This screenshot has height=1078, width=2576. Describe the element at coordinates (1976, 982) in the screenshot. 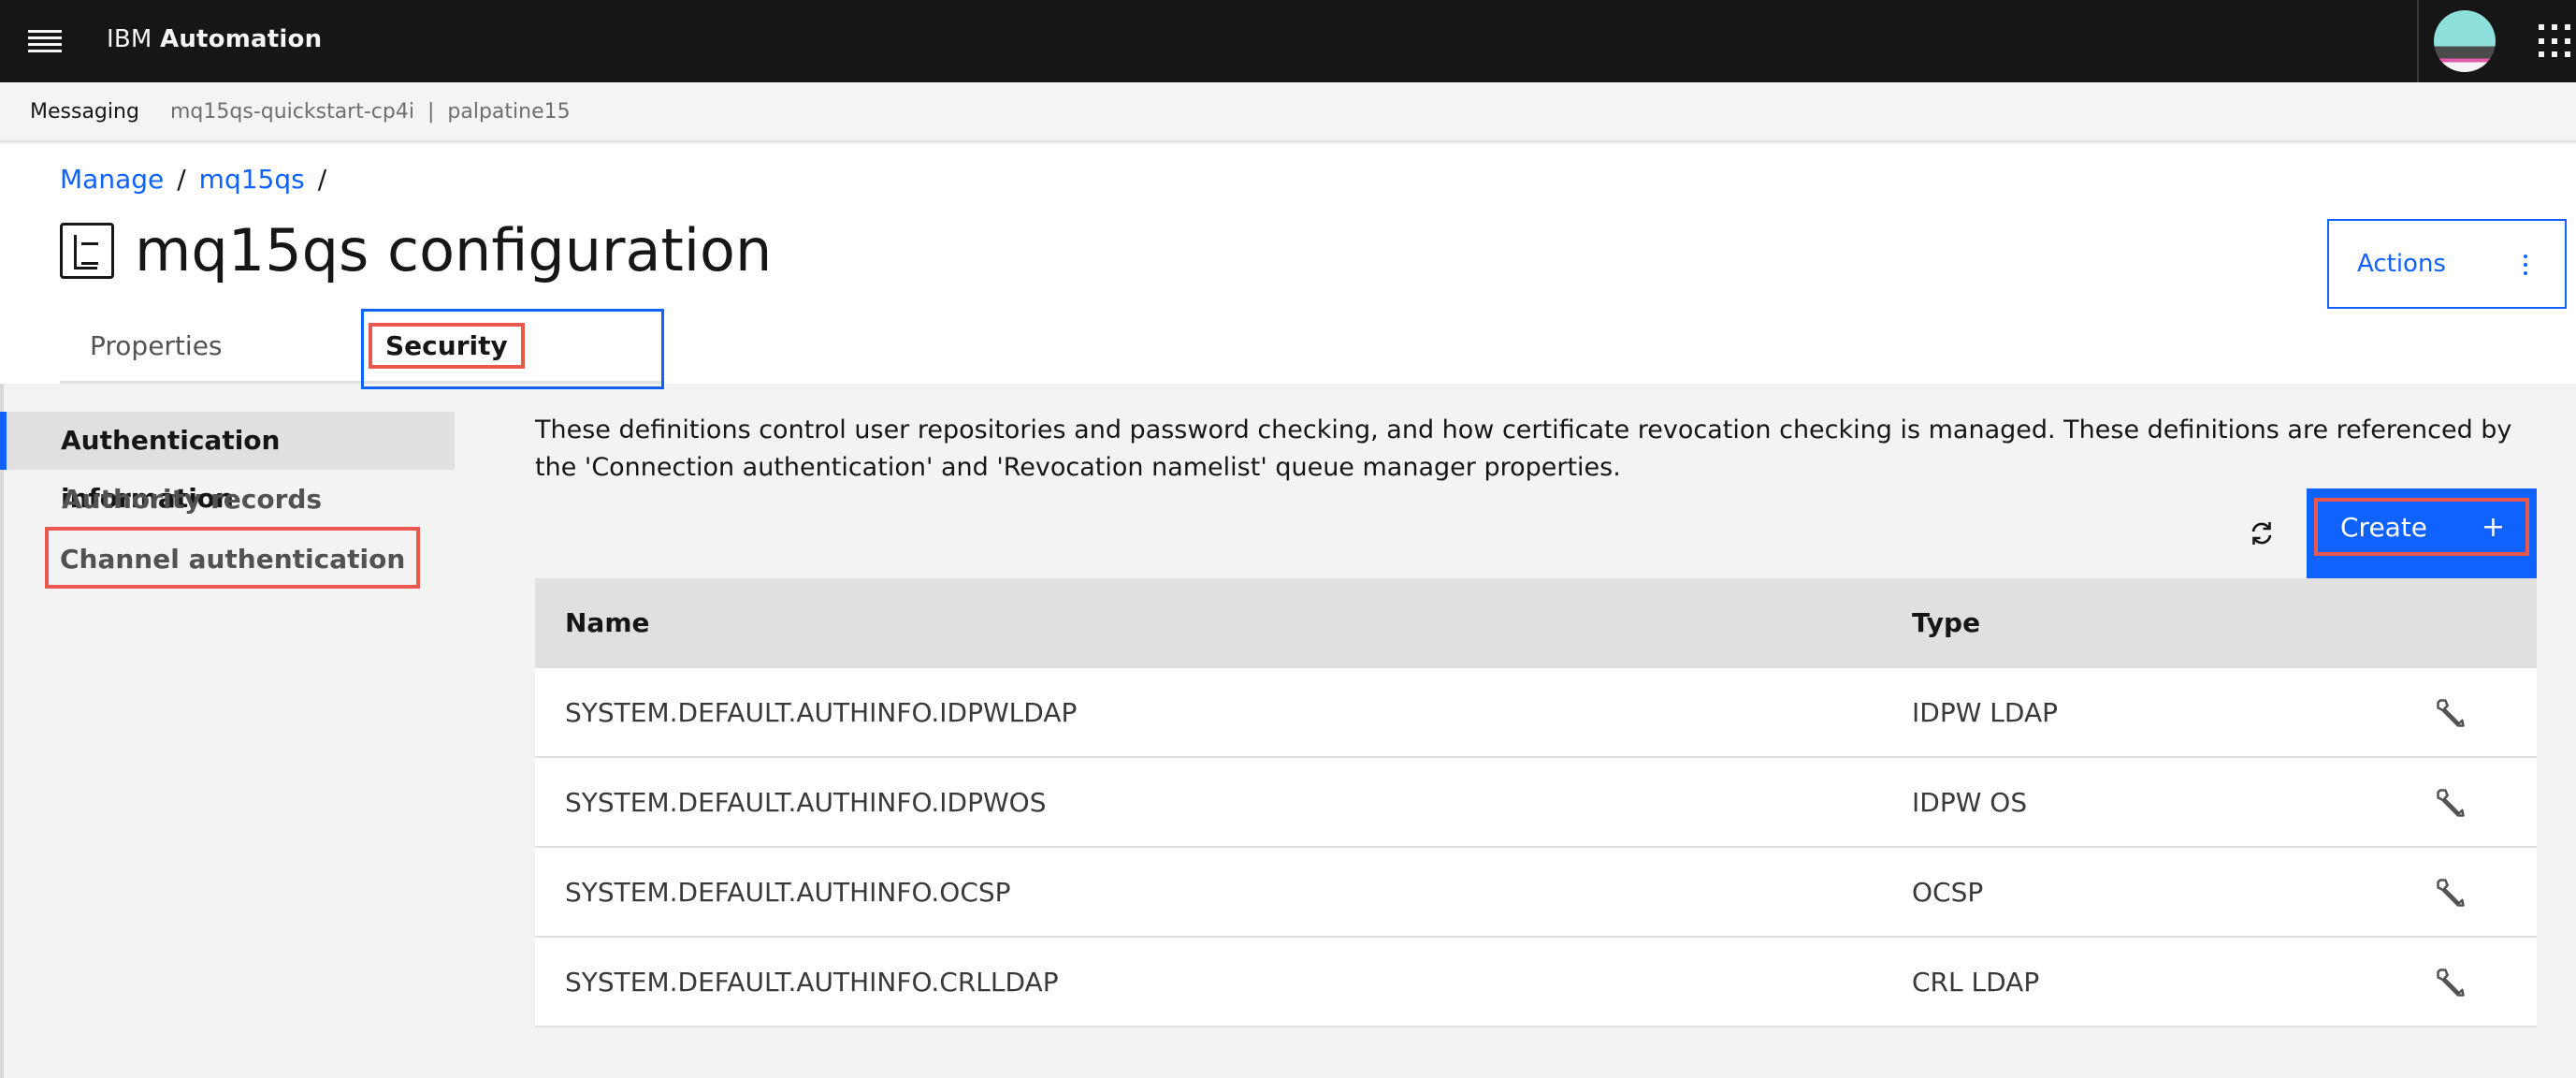

I see `cell-type: CRL LDAP` at that location.